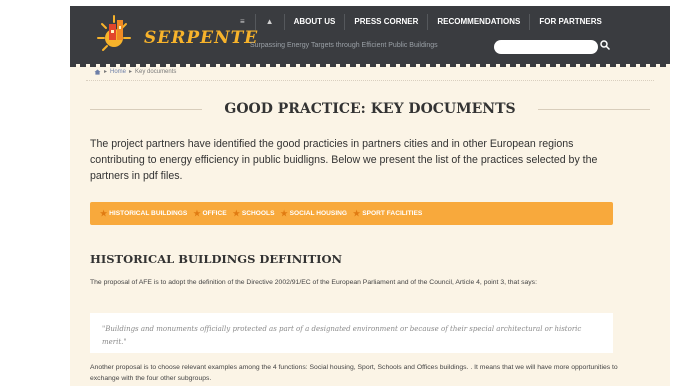  What do you see at coordinates (370, 81) in the screenshot?
I see `divider` at bounding box center [370, 81].